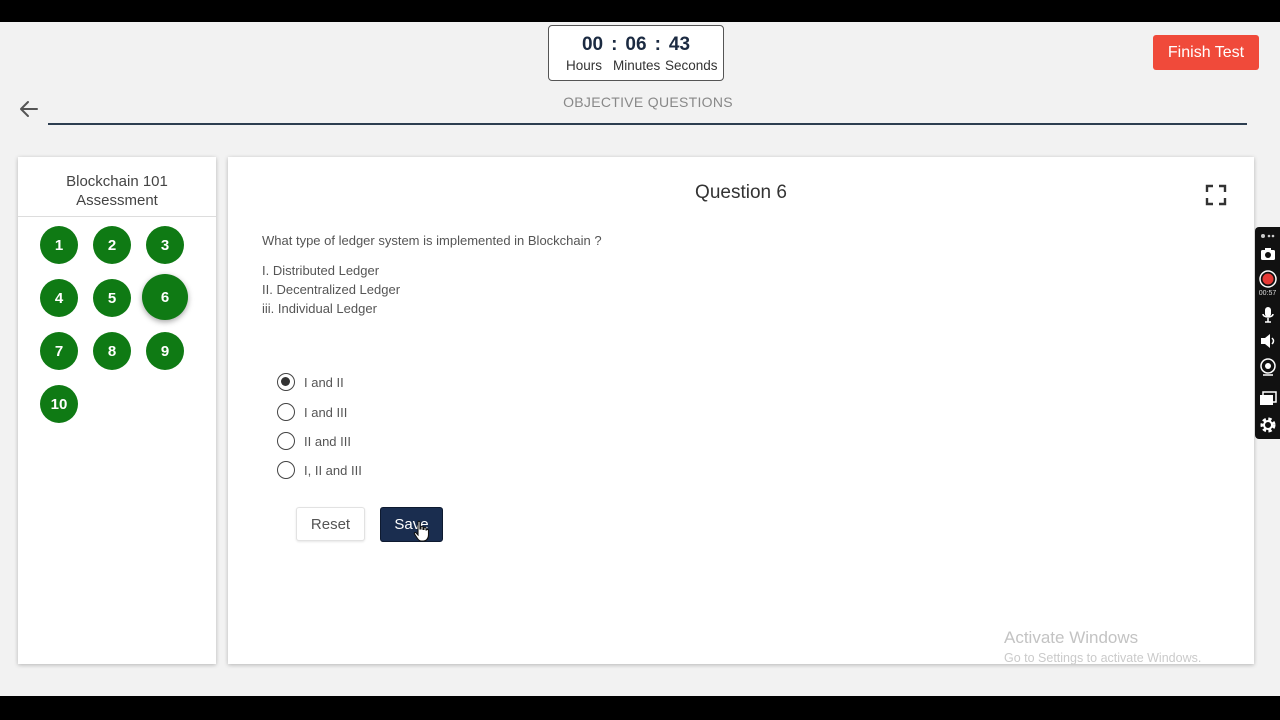 This screenshot has width=1280, height=720. What do you see at coordinates (324, 382) in the screenshot?
I see `option-label-1: I and II` at bounding box center [324, 382].